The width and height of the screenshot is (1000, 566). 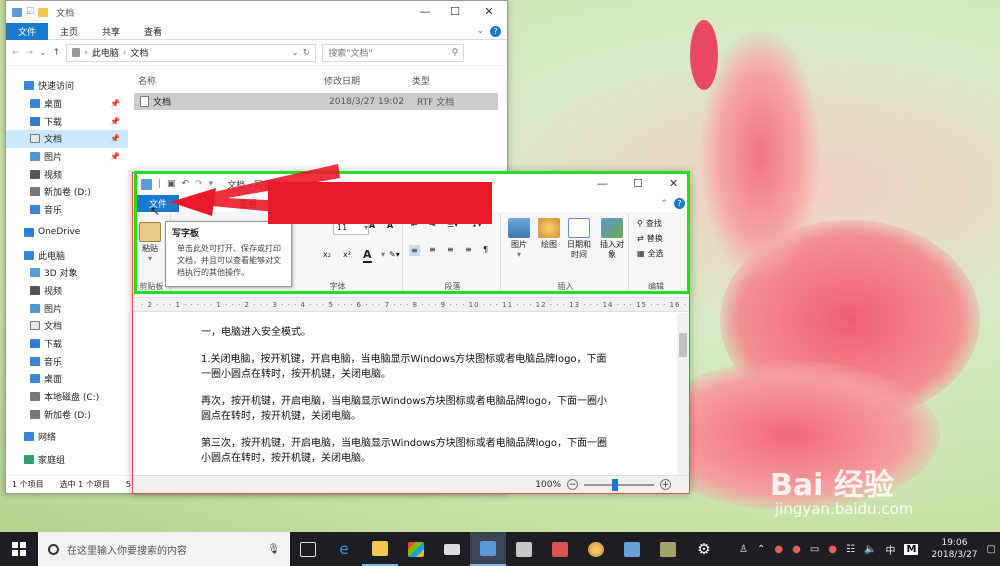 What do you see at coordinates (368, 80) in the screenshot?
I see `column-date: 修改日期` at bounding box center [368, 80].